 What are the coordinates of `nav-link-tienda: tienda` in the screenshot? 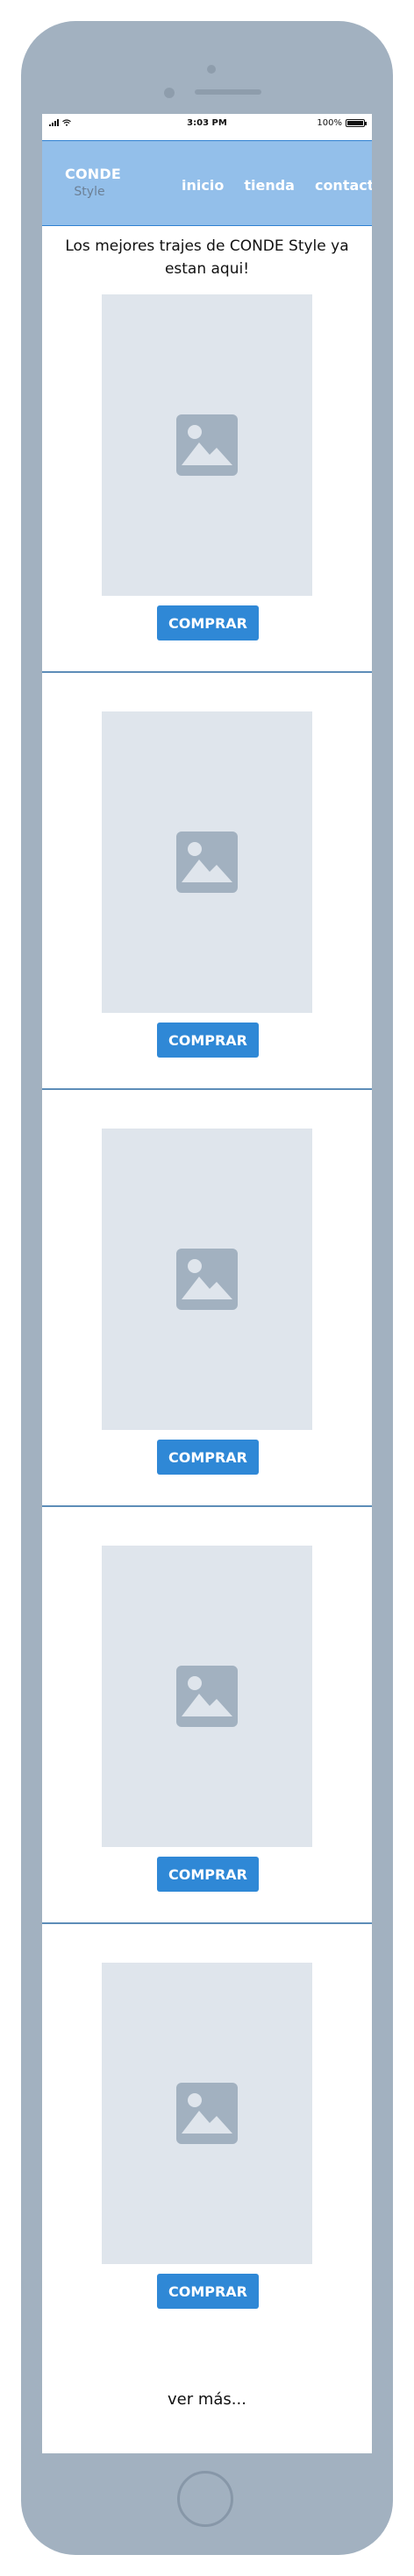 It's located at (269, 185).